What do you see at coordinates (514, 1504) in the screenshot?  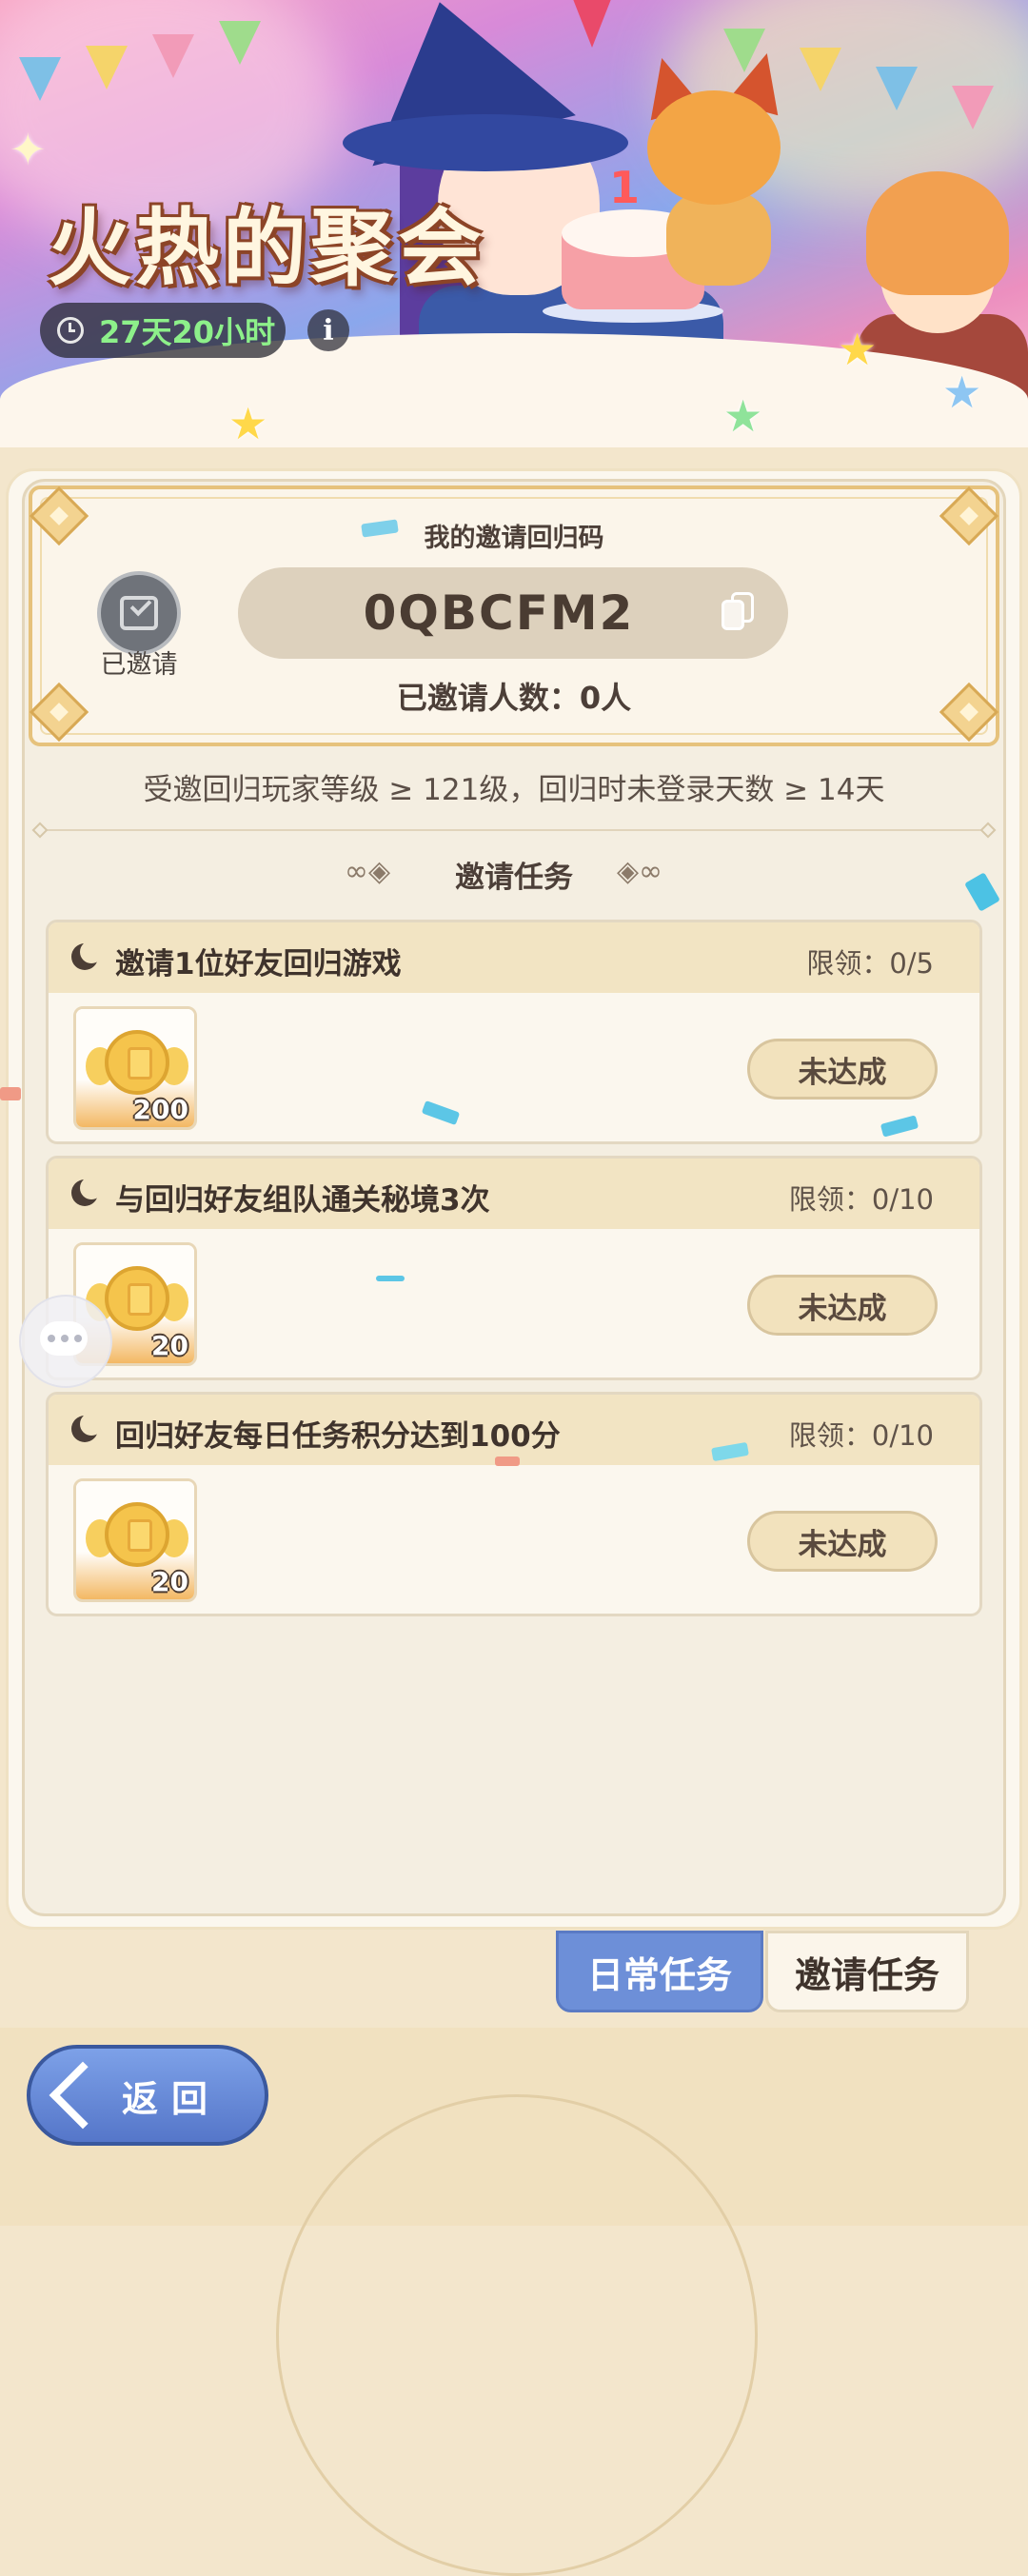 I see `task-card: 回归好友每日任务积分达到100分 限领：0/10 20 未达成` at bounding box center [514, 1504].